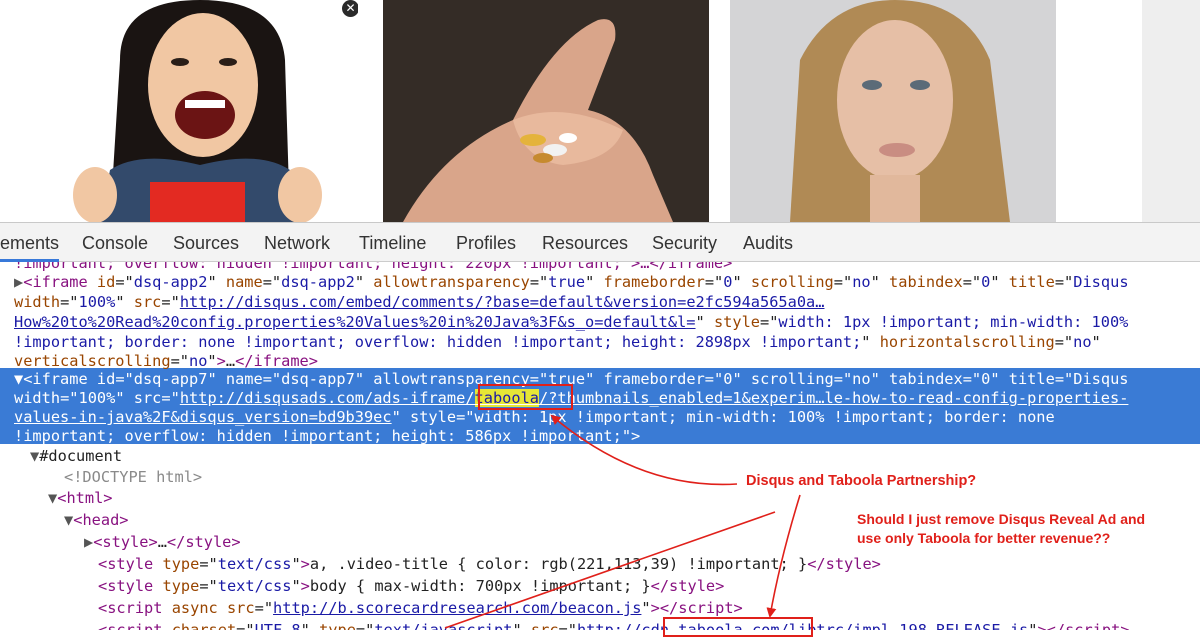 The height and width of the screenshot is (637, 1200). Describe the element at coordinates (1171, 111) in the screenshot. I see `page-right-strip` at that location.